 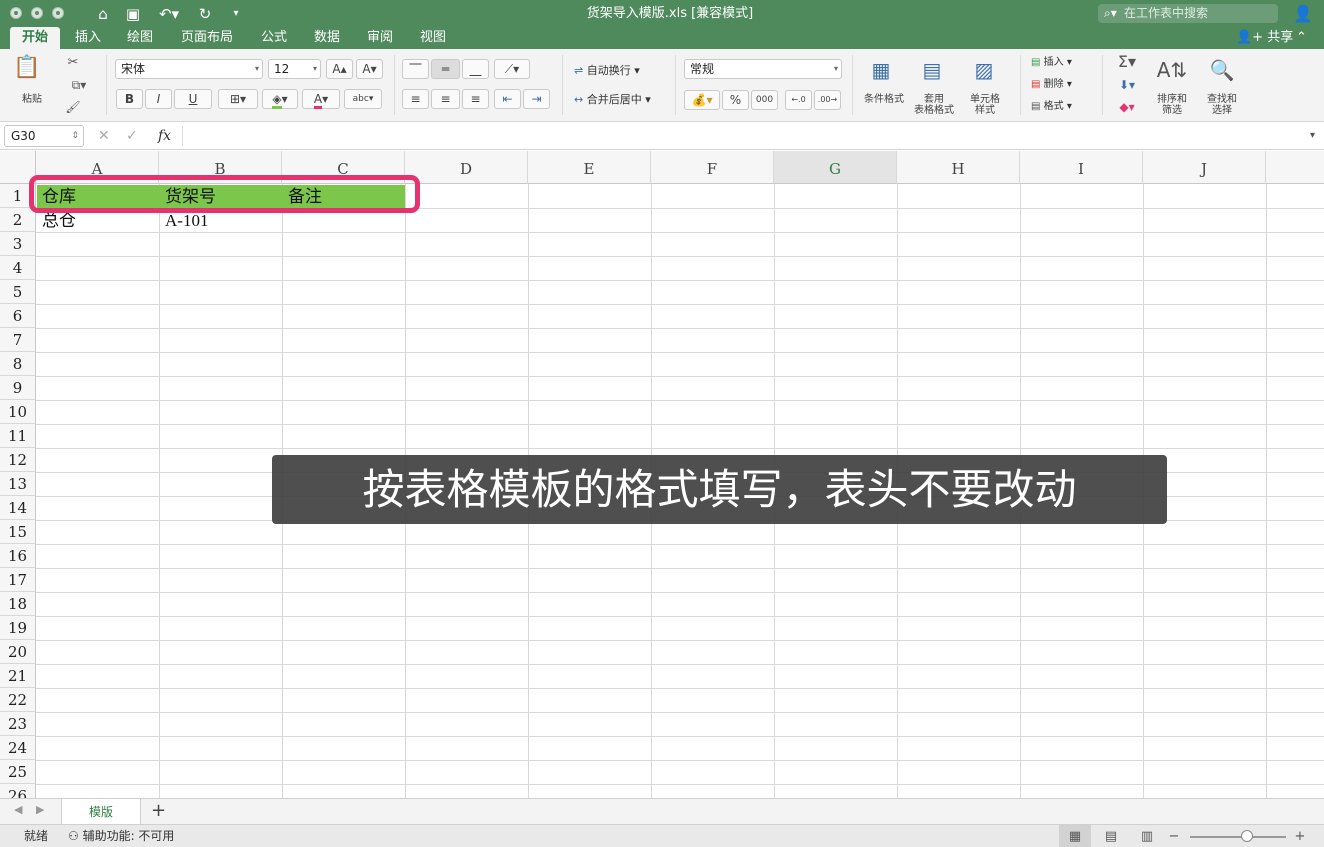 What do you see at coordinates (140, 38) in the screenshot?
I see `tab-draw: 绘图` at bounding box center [140, 38].